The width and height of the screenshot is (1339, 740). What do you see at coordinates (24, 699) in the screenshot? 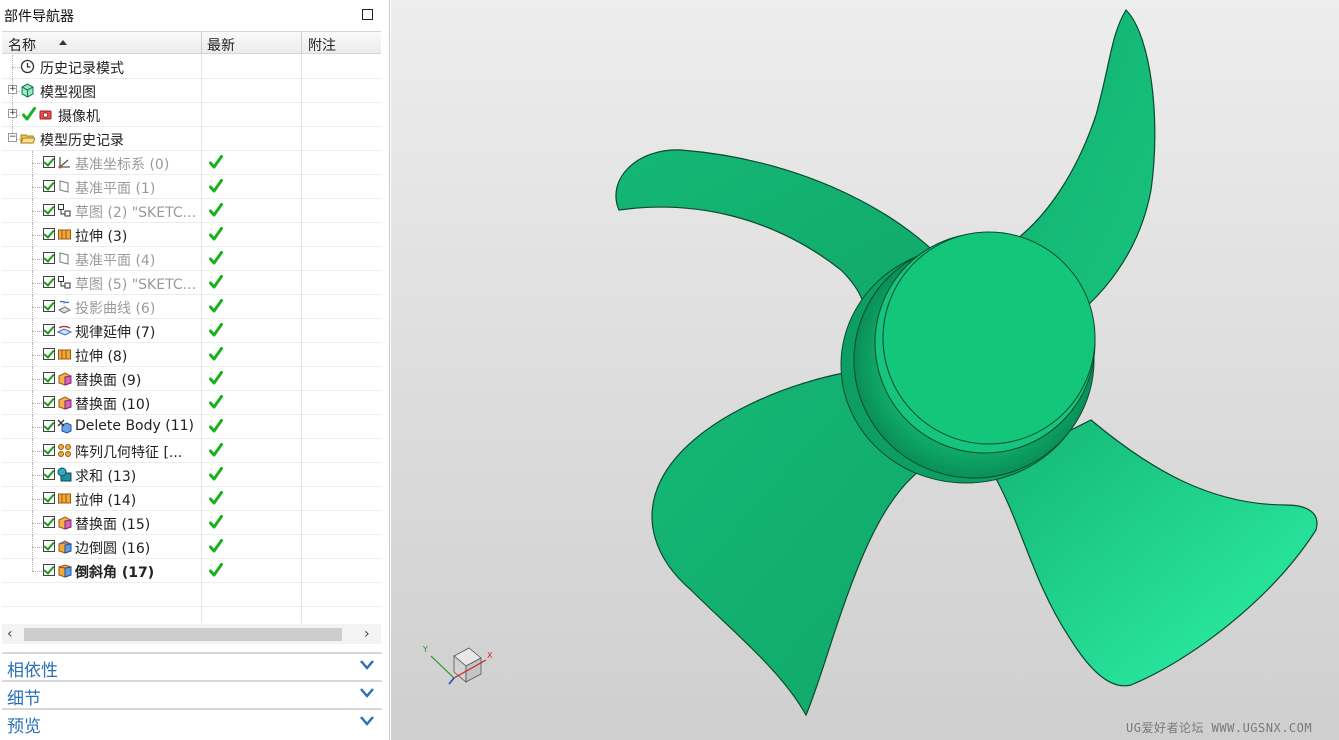
I see `section-title: 细节` at bounding box center [24, 699].